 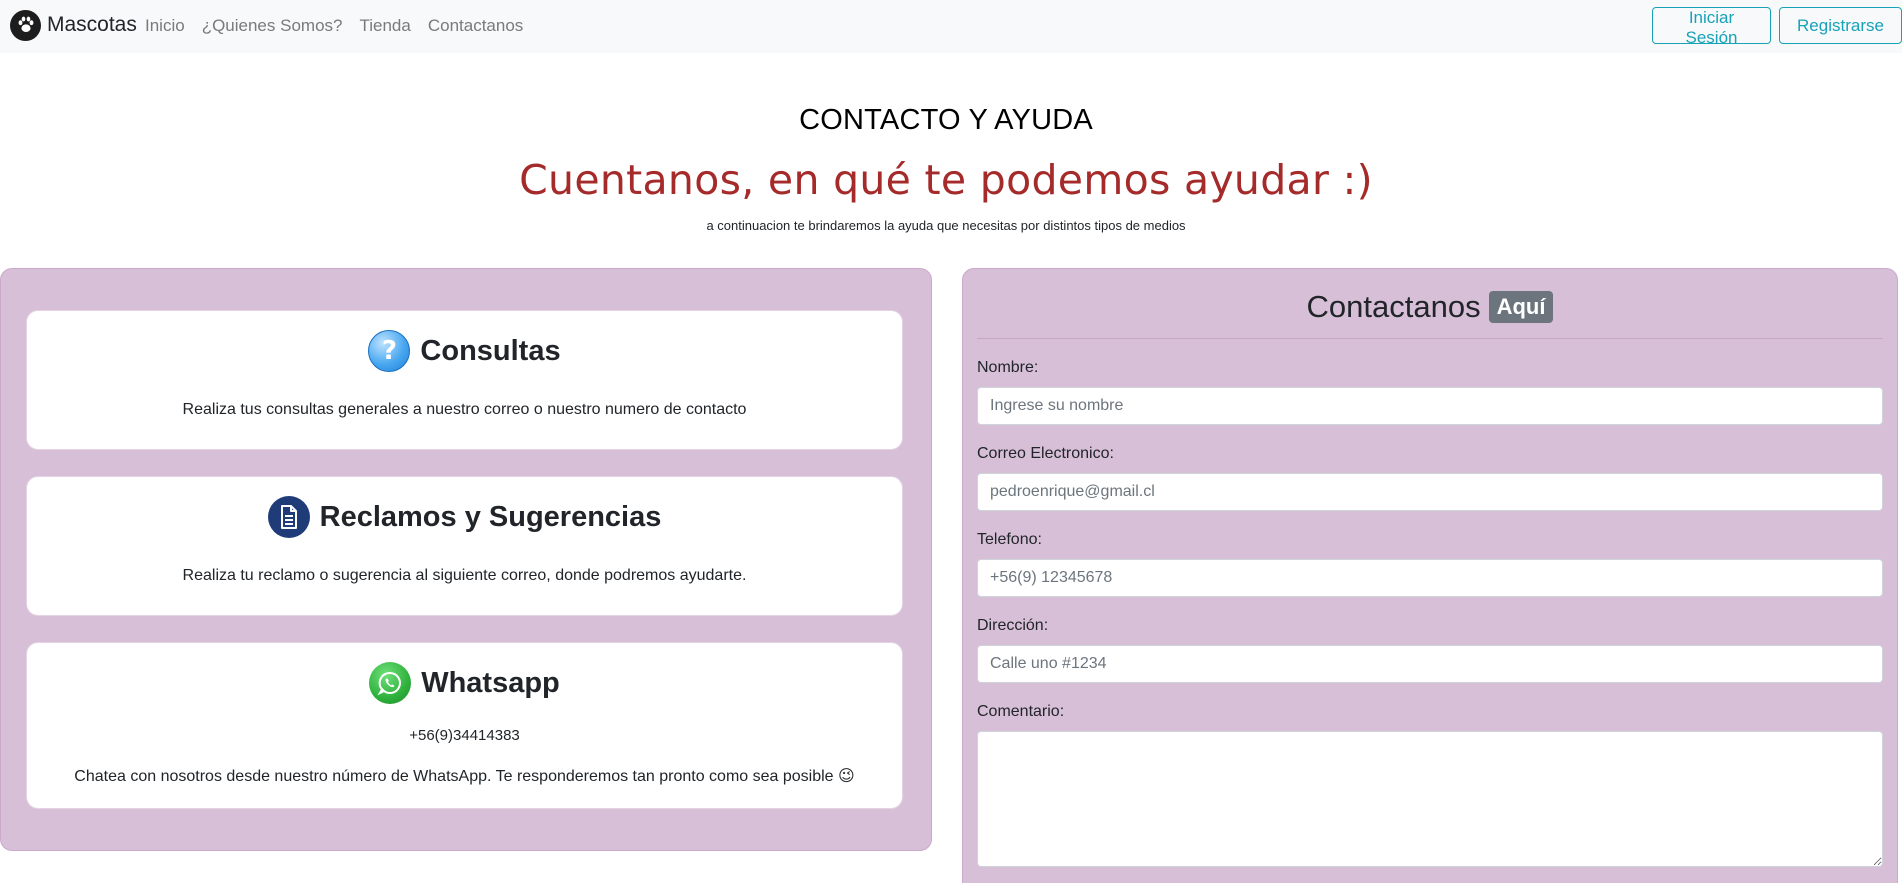 I want to click on phone-label: Telefono:, so click(x=1009, y=539).